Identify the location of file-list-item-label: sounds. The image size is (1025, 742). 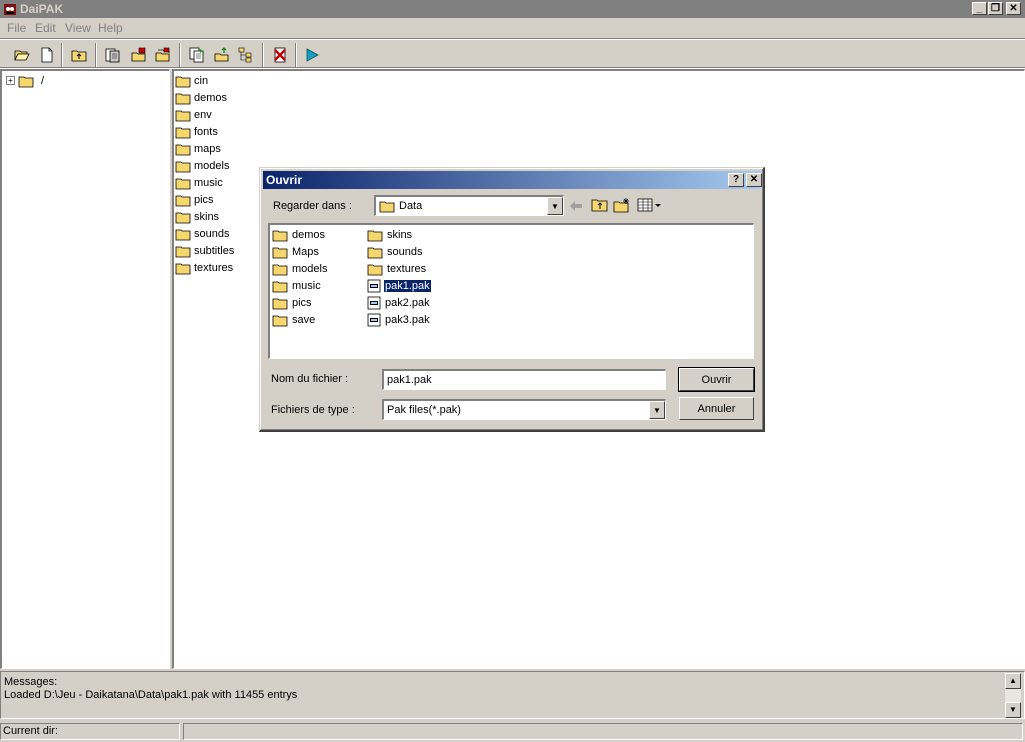
(405, 252).